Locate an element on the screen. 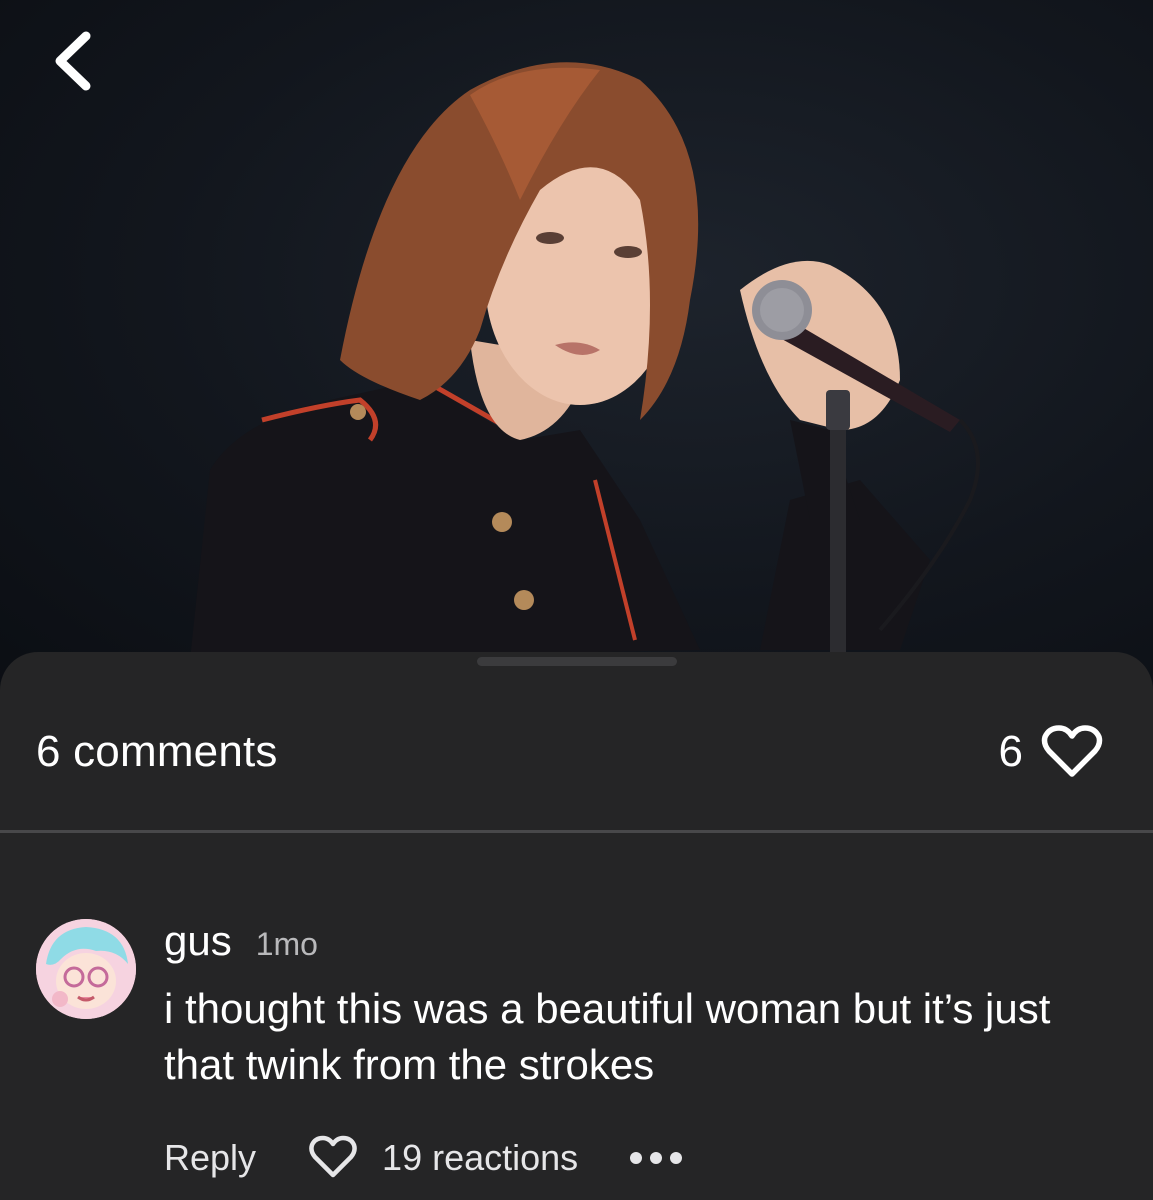 The width and height of the screenshot is (1153, 1200). comment-timestamp: 1mo is located at coordinates (286, 944).